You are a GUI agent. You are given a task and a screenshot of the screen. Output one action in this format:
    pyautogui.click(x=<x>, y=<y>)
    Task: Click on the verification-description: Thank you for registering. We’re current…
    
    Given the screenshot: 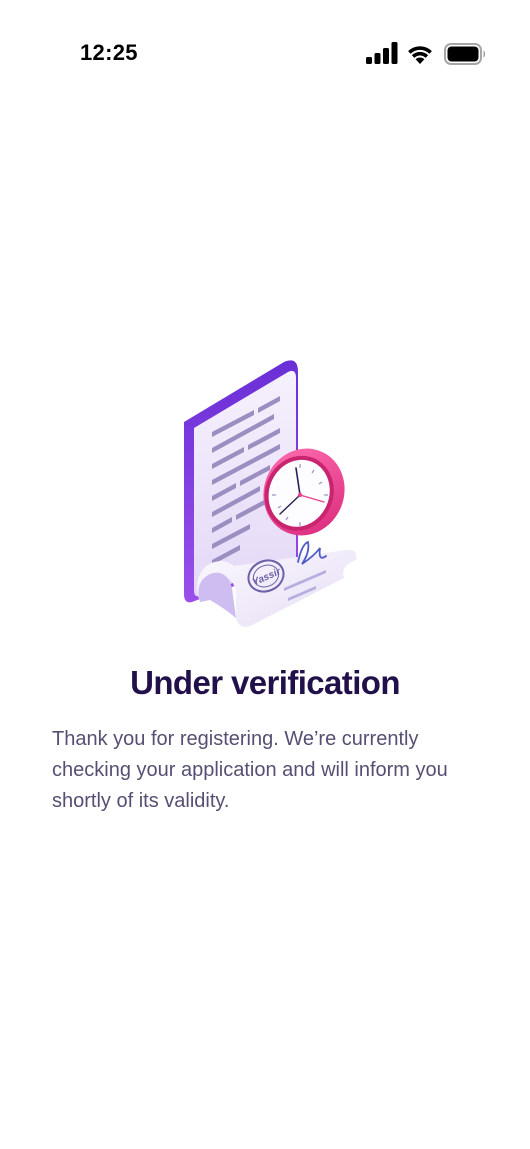 What is the action you would take?
    pyautogui.click(x=250, y=770)
    